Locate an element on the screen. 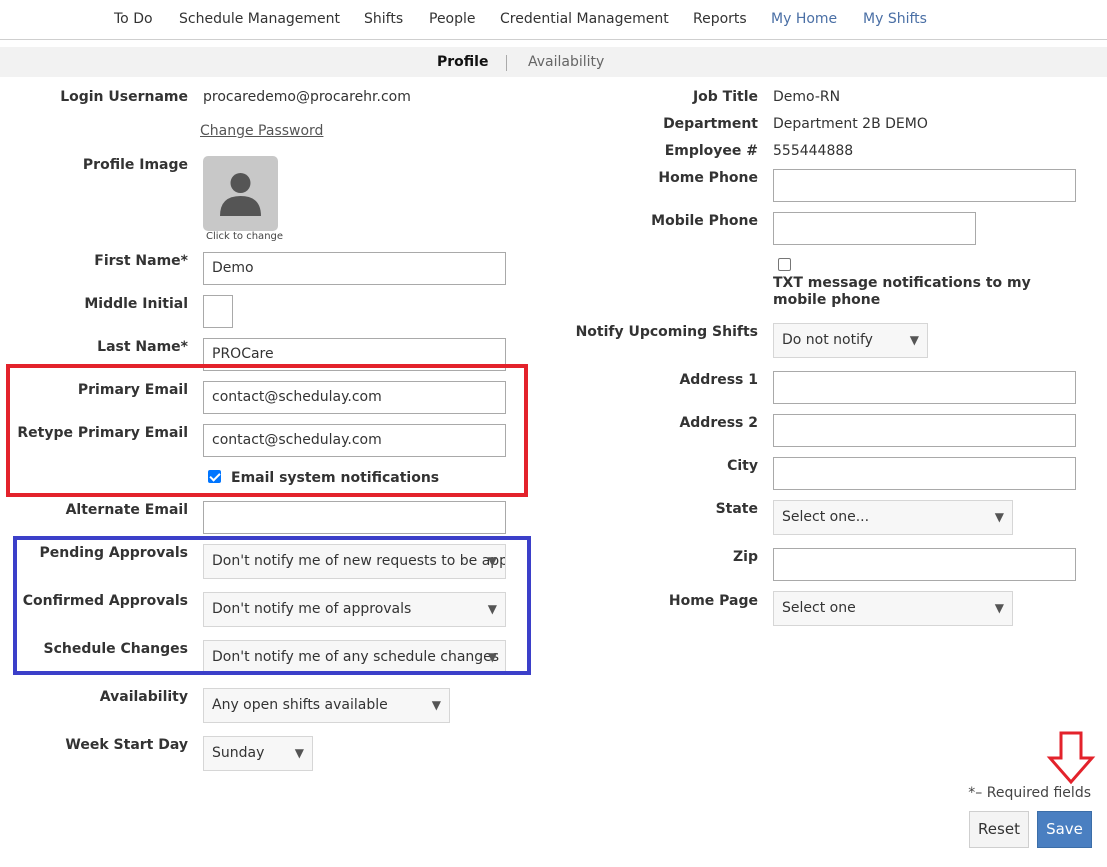 The image size is (1107, 867). click-to-change-hint: Click to change is located at coordinates (245, 236).